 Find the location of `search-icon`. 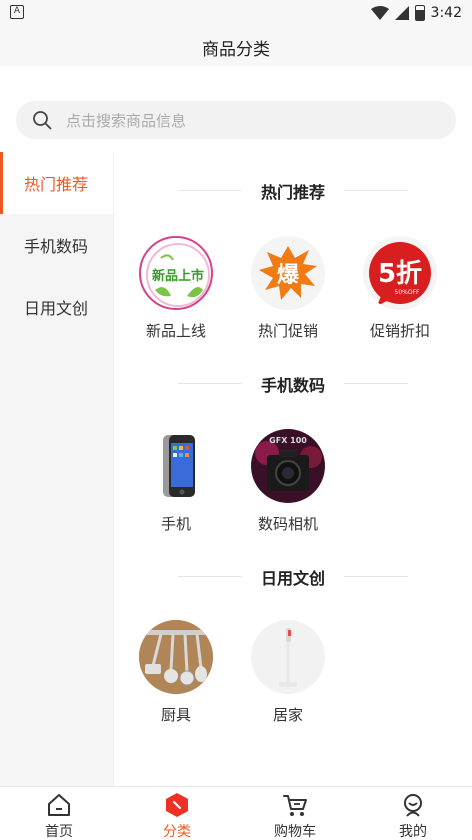

search-icon is located at coordinates (42, 120).